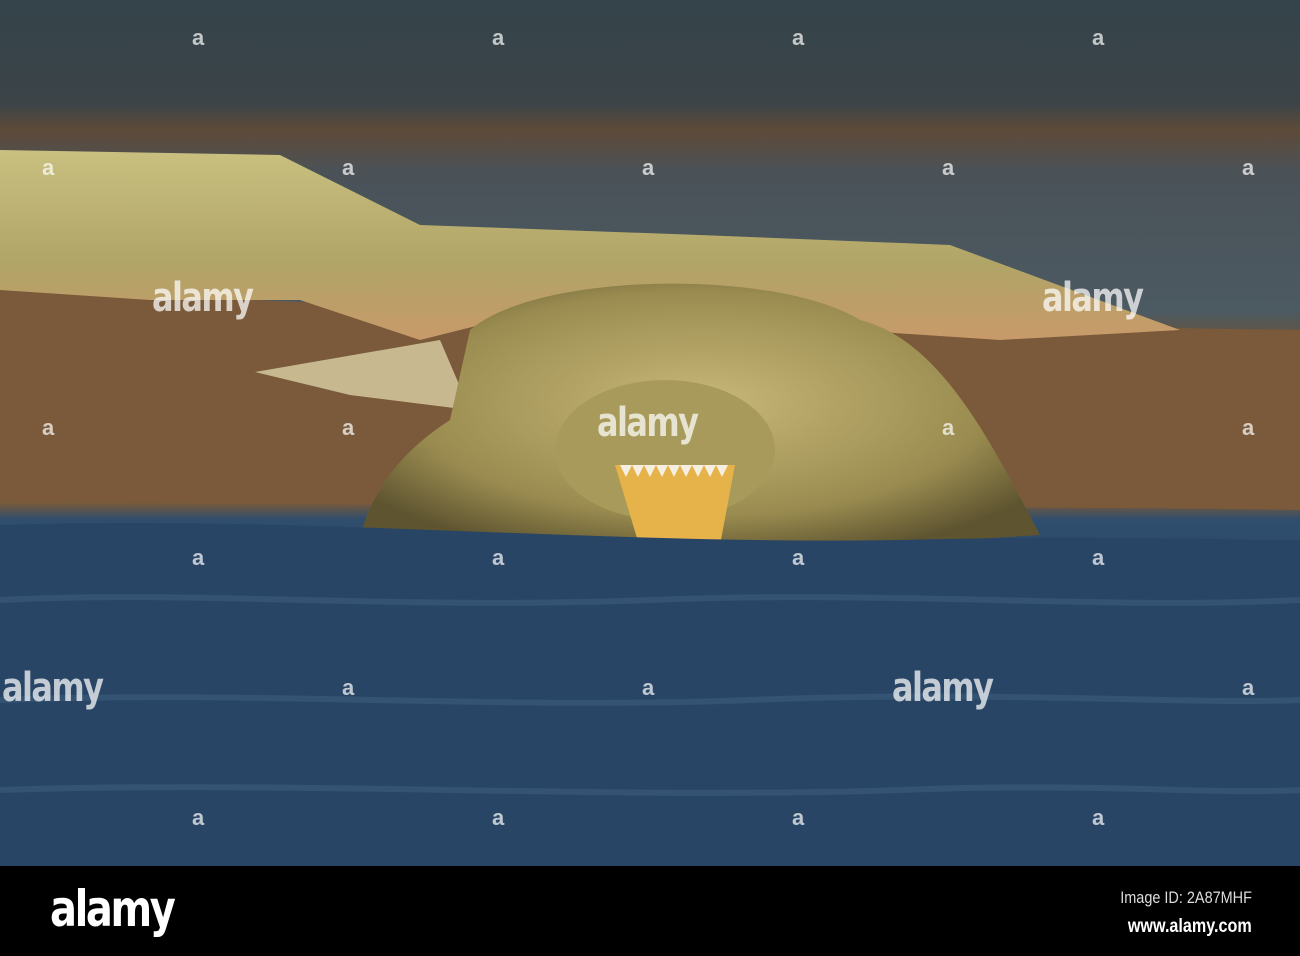 The image size is (1300, 956). What do you see at coordinates (650, 911) in the screenshot?
I see `footer-bar: alamy Image ID: 2A87MHF www.alamy.com` at bounding box center [650, 911].